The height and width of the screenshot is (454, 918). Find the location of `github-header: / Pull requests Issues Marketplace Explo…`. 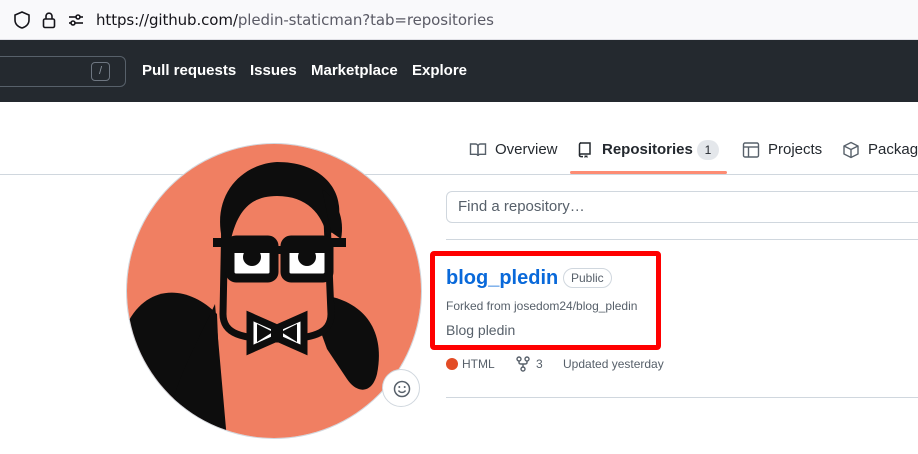

github-header: / Pull requests Issues Marketplace Explo… is located at coordinates (459, 71).